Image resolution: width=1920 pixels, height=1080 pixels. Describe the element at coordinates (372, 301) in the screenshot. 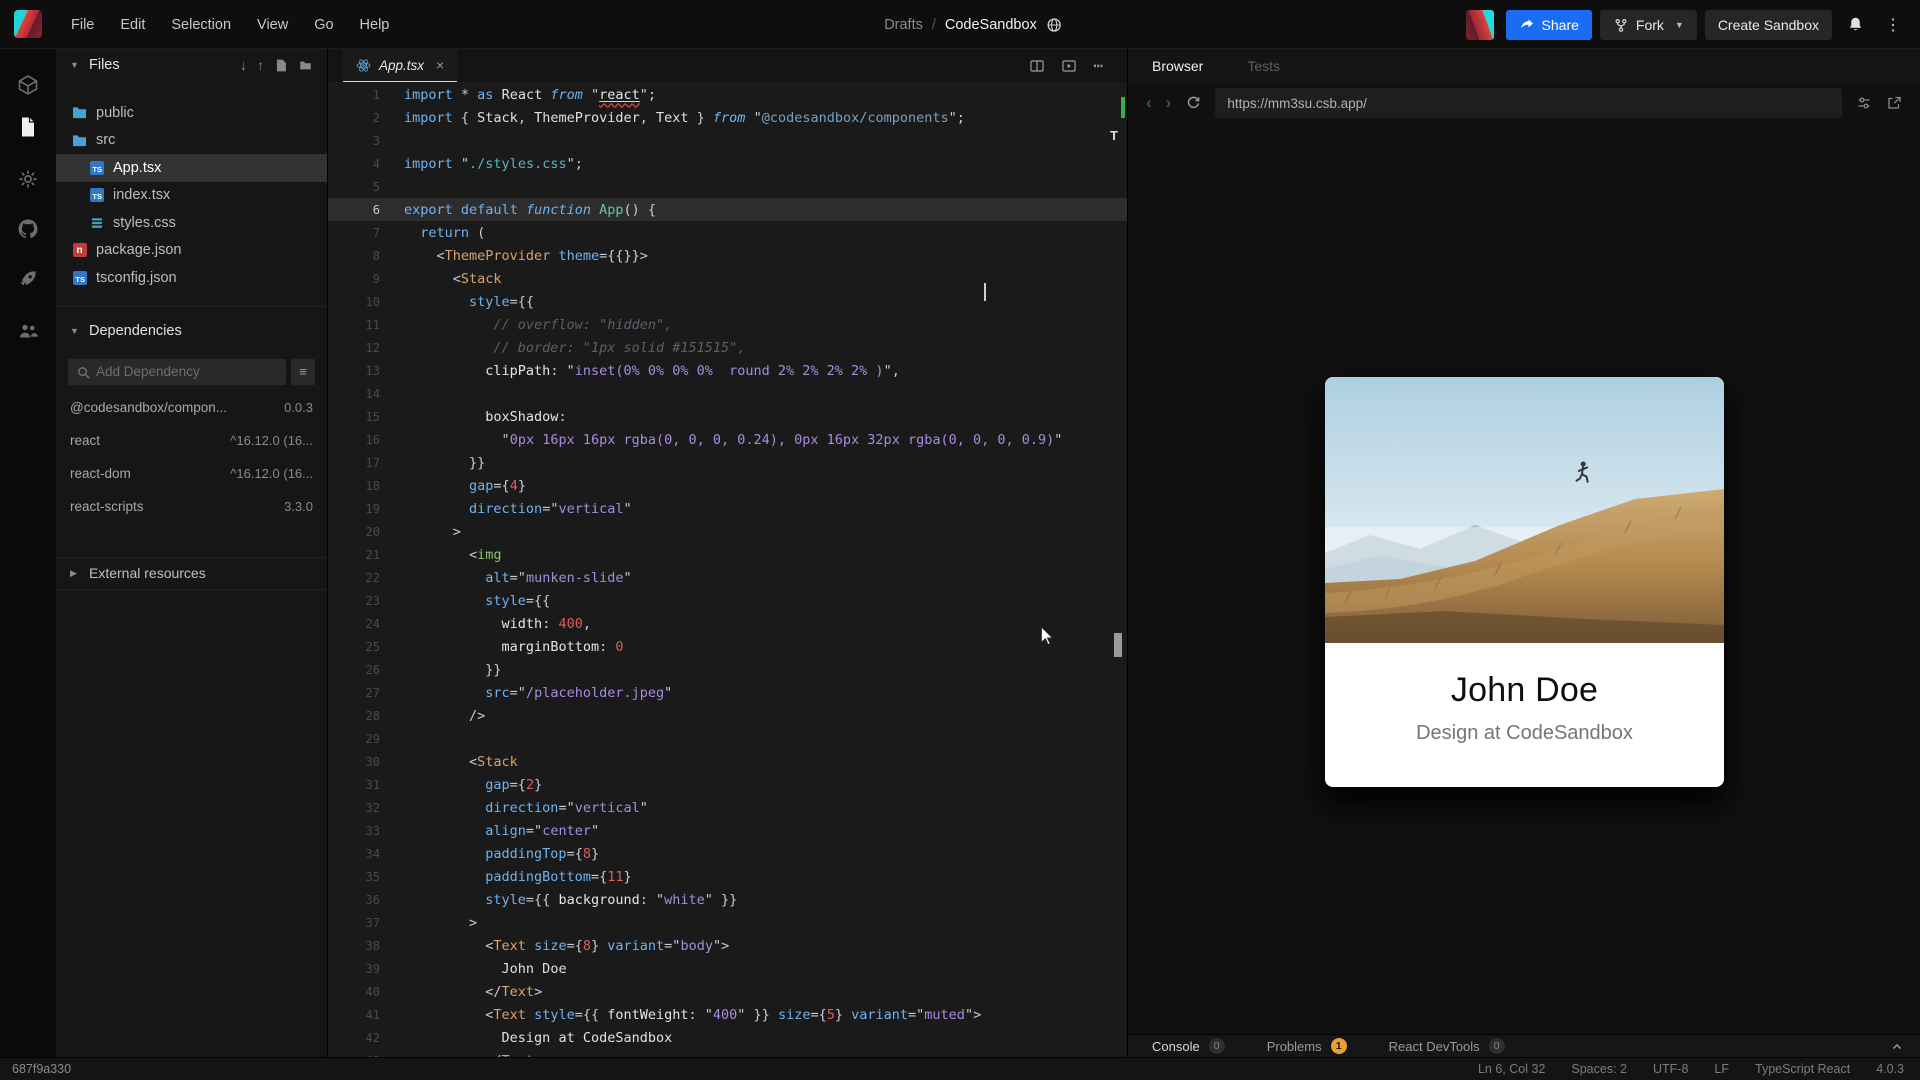

I see `line-number: 10` at that location.